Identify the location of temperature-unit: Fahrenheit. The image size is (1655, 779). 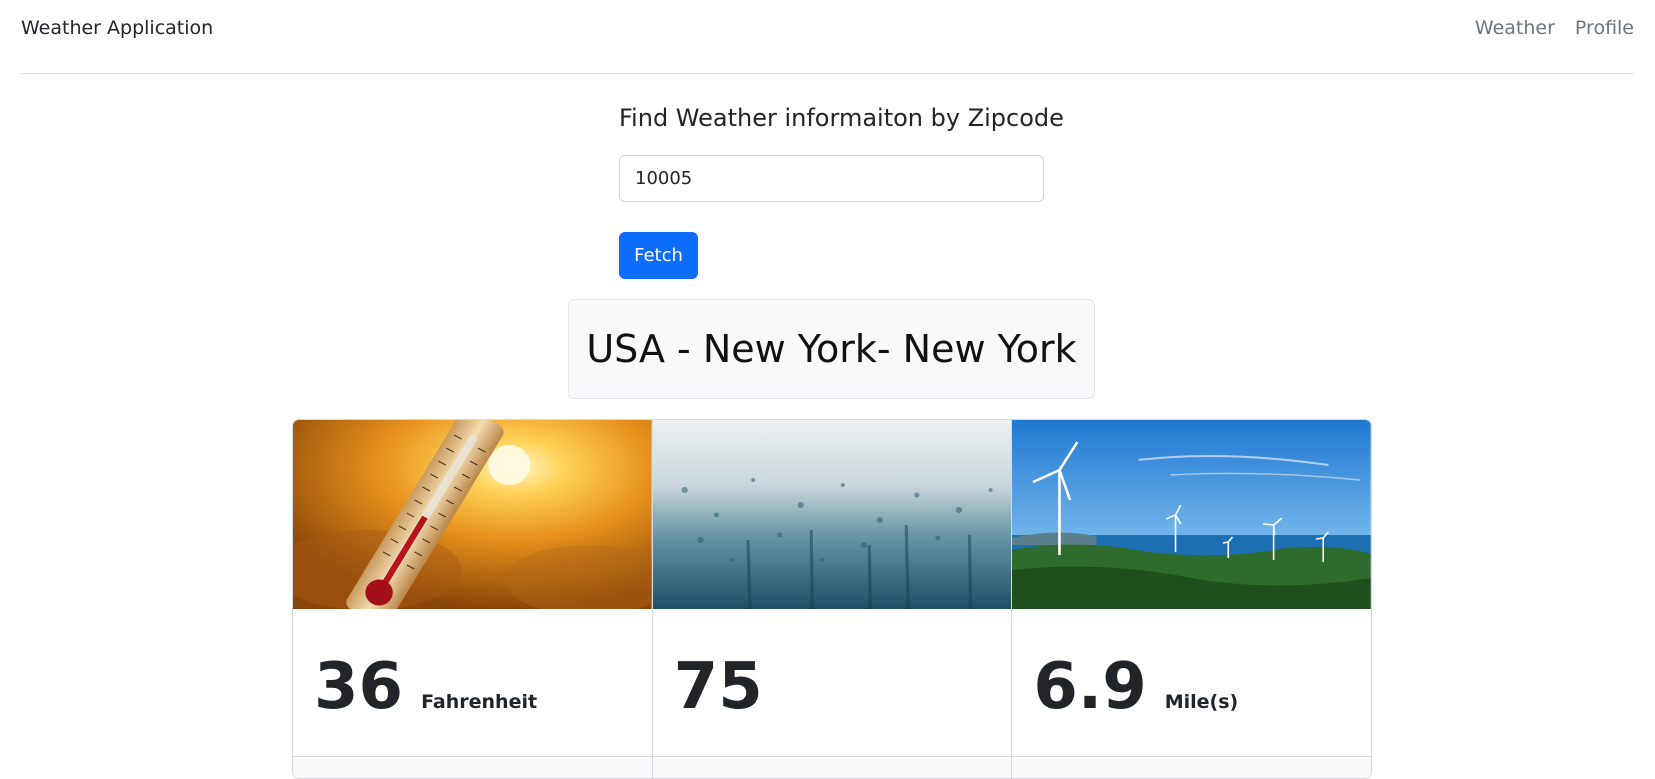
(479, 702).